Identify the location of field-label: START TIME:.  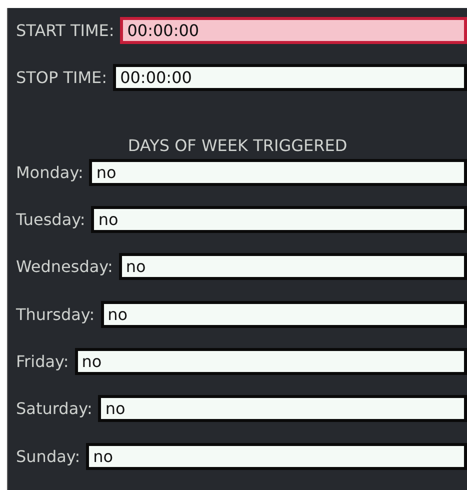
(65, 30).